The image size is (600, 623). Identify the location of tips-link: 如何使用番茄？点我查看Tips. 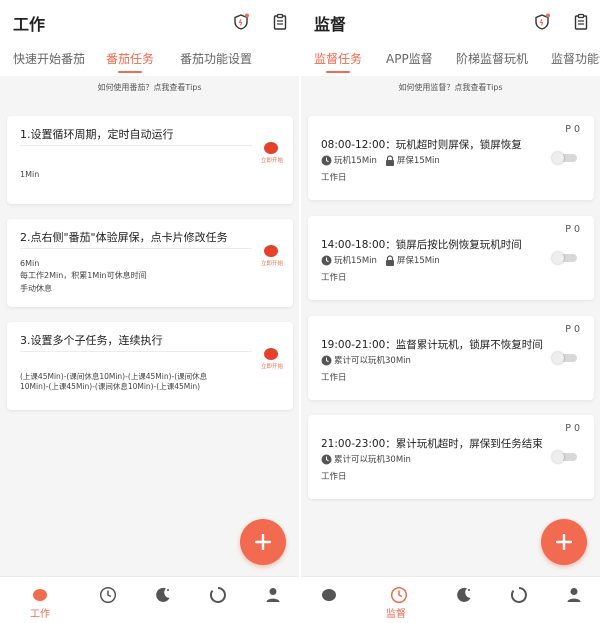
(149, 87).